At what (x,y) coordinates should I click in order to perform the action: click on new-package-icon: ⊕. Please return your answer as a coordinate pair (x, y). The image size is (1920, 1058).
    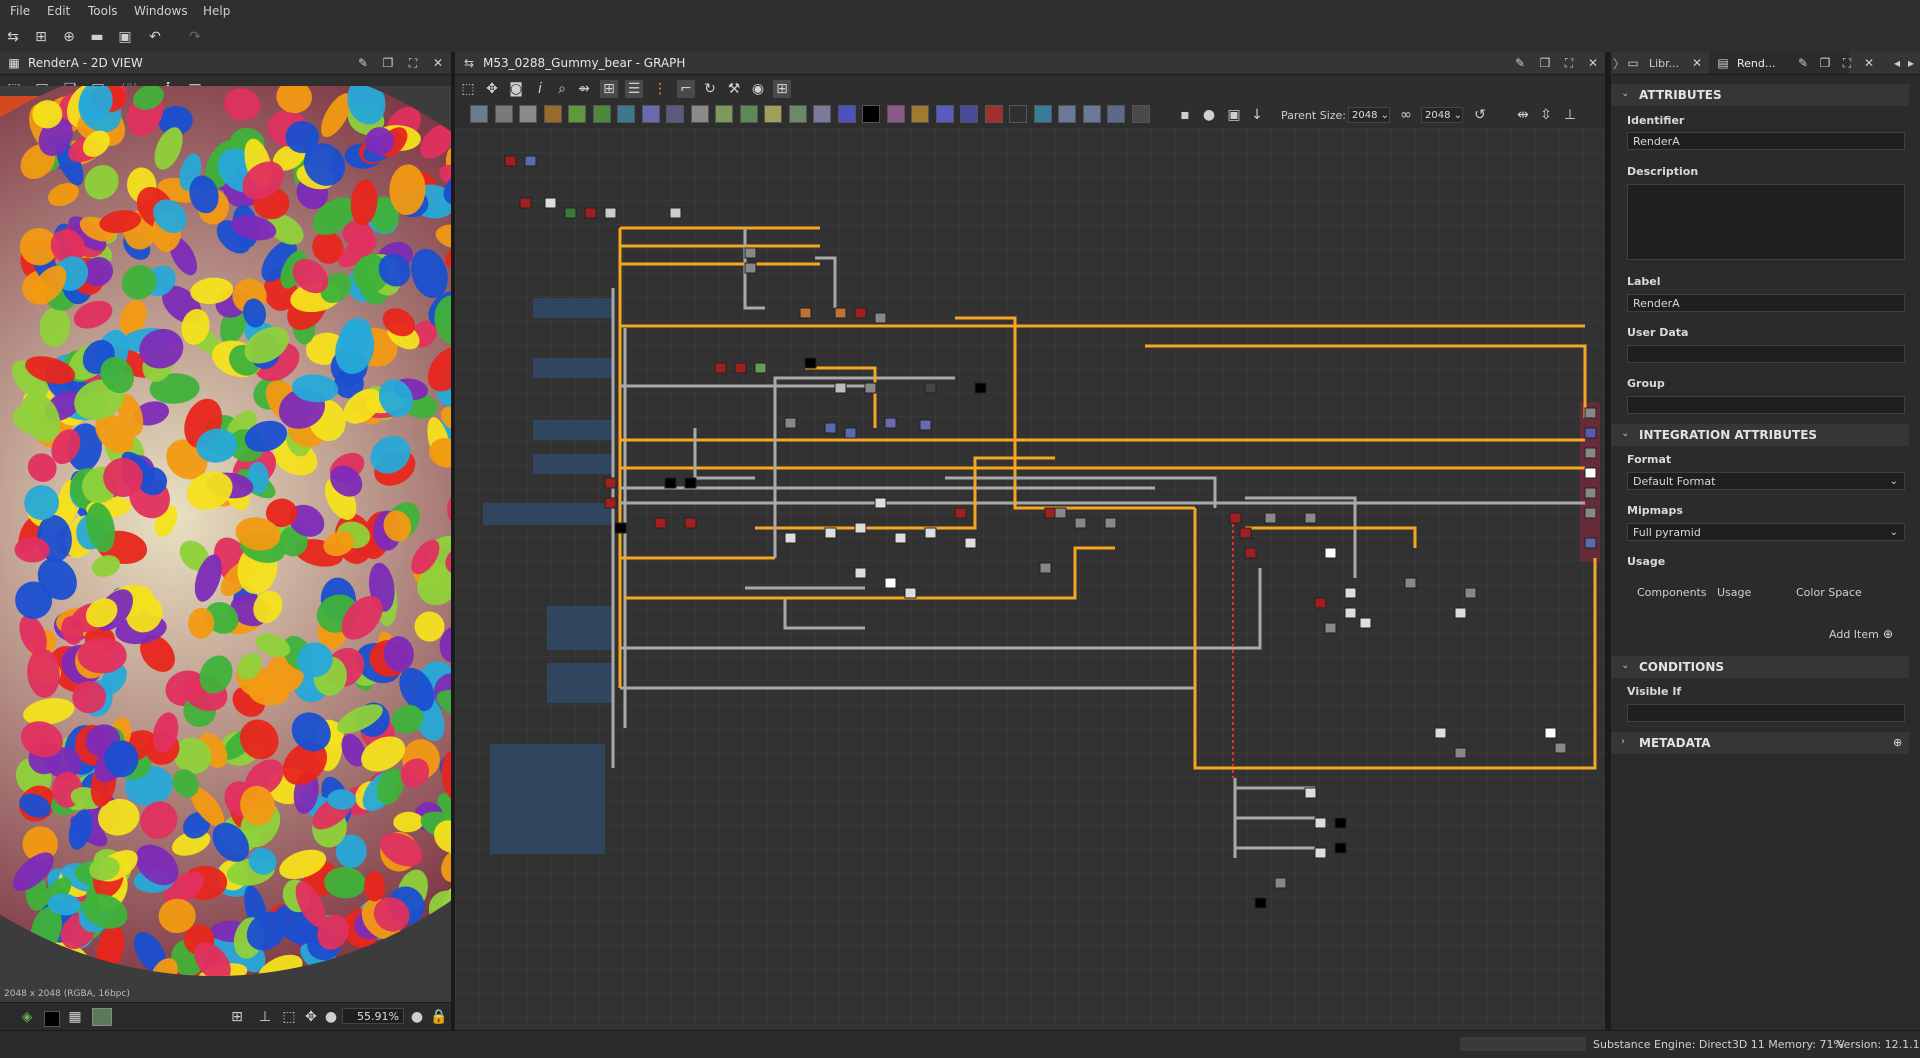
    Looking at the image, I should click on (69, 37).